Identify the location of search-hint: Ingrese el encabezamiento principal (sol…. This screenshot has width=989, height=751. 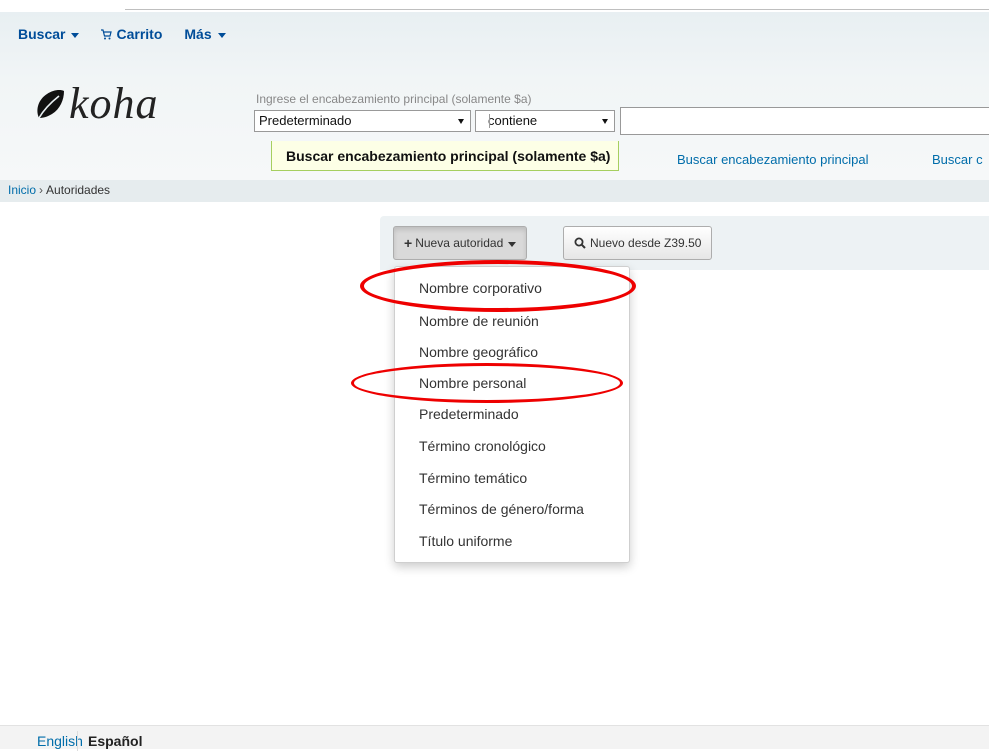
(394, 99).